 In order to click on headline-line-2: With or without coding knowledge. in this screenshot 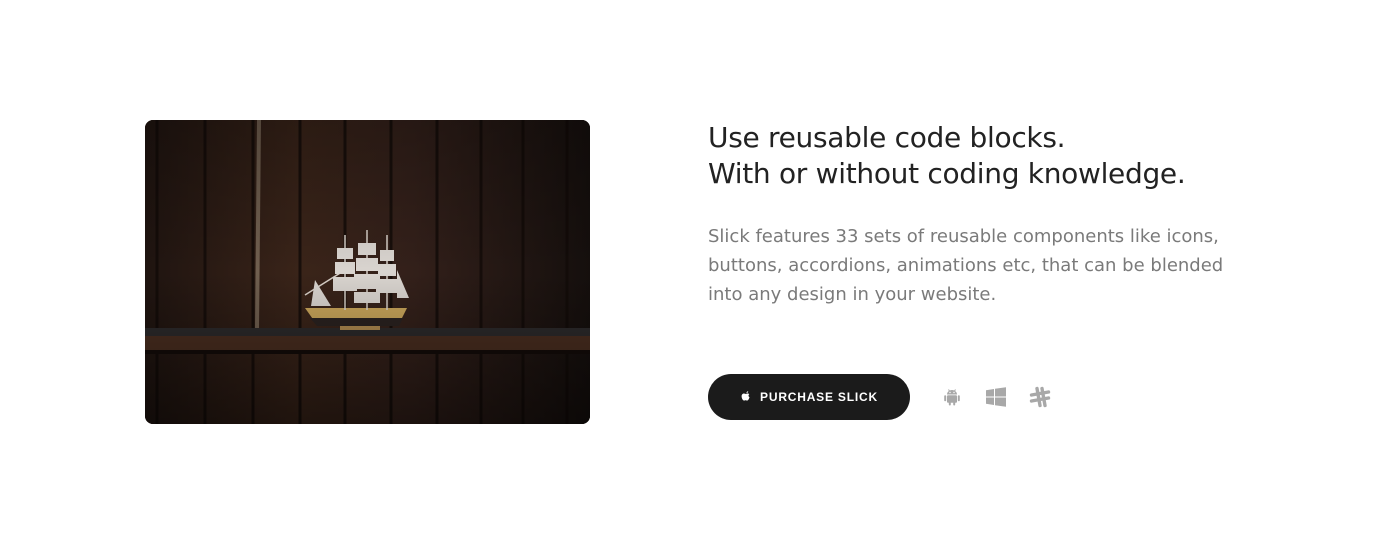, I will do `click(947, 173)`.